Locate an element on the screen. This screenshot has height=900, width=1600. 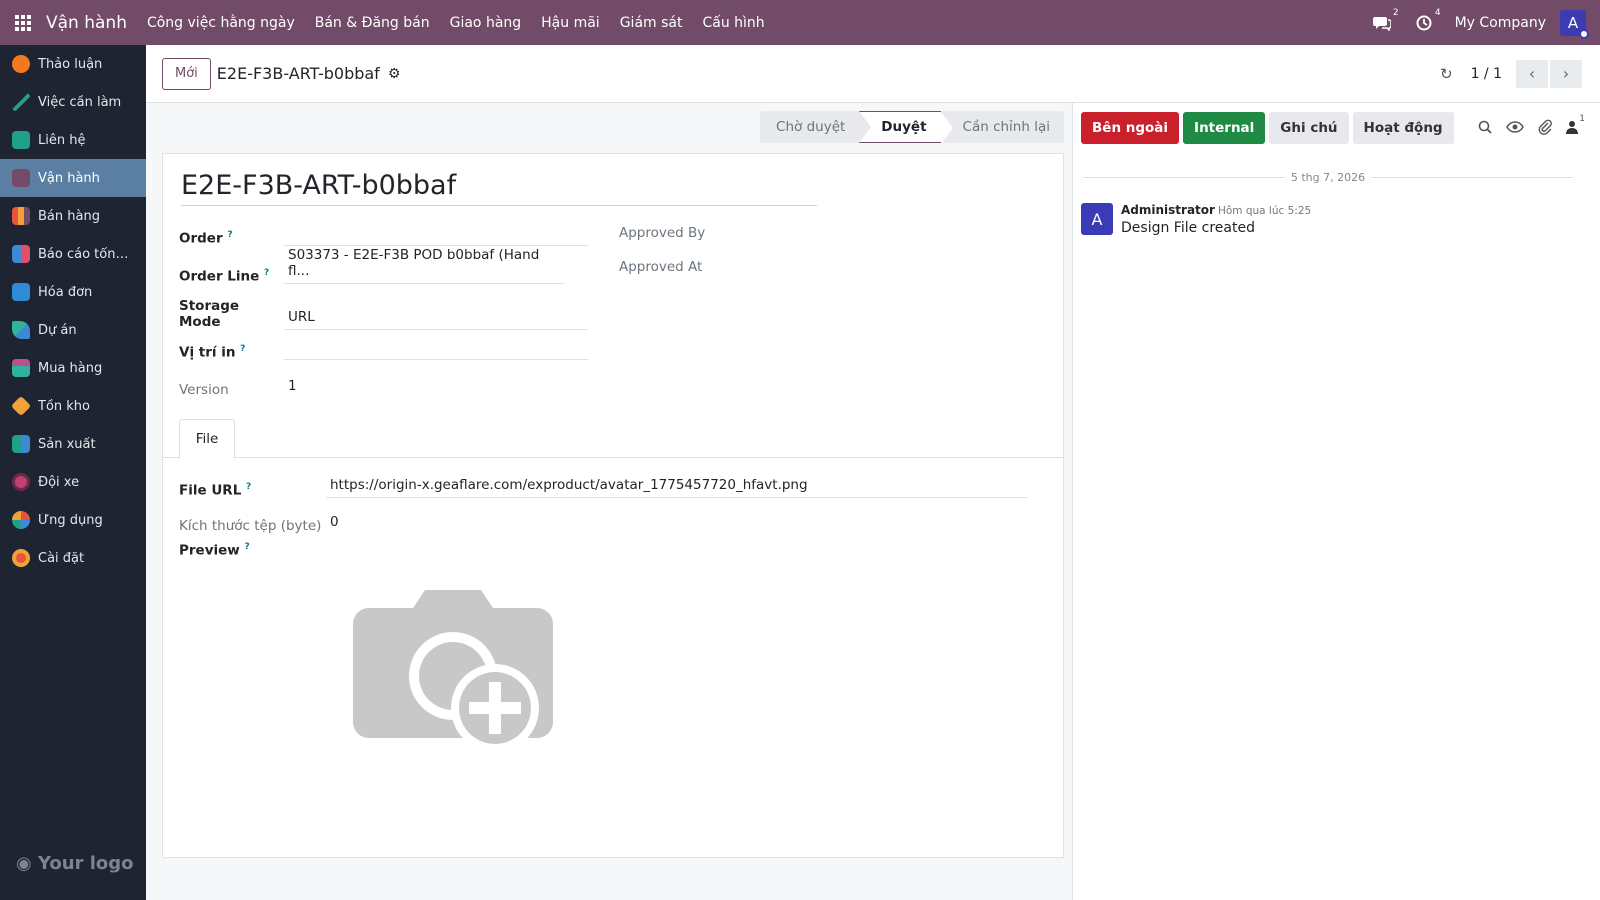
sidebar-item-label: Việc cần làm is located at coordinates (80, 102).